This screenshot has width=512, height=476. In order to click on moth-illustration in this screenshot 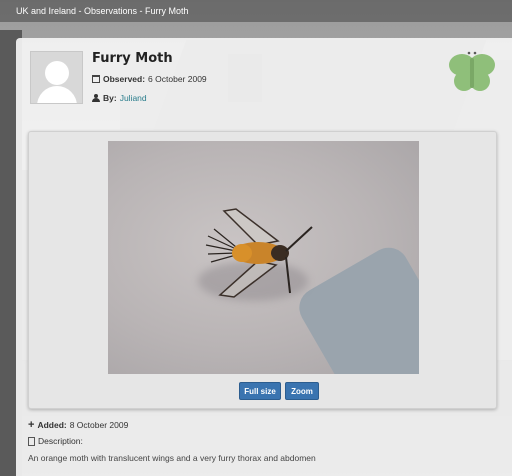, I will do `click(259, 253)`.